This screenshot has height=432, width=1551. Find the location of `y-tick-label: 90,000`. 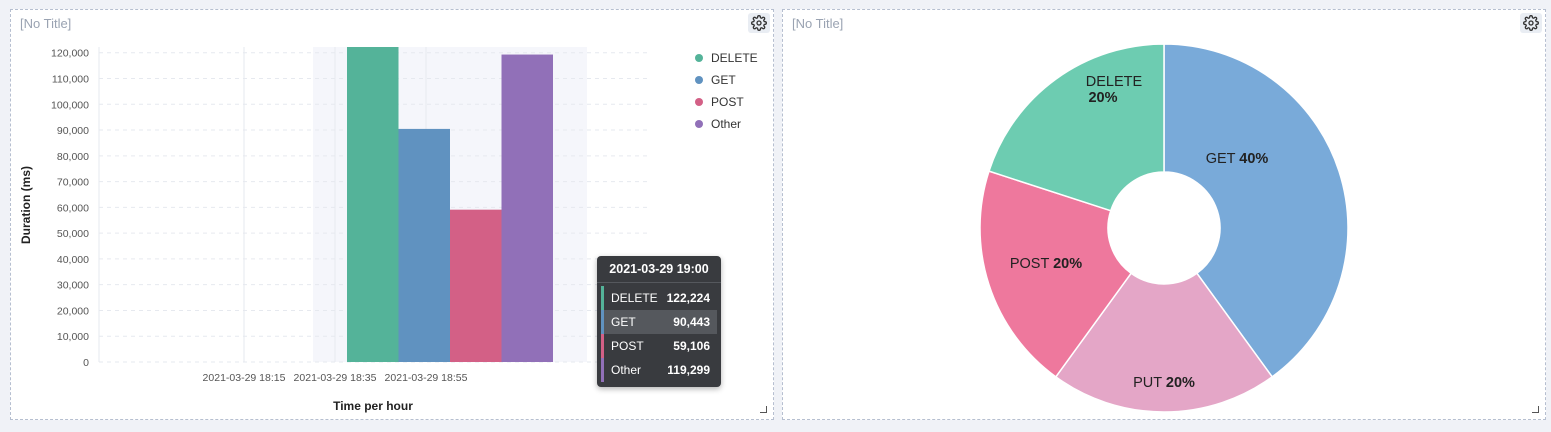

y-tick-label: 90,000 is located at coordinates (73, 131).